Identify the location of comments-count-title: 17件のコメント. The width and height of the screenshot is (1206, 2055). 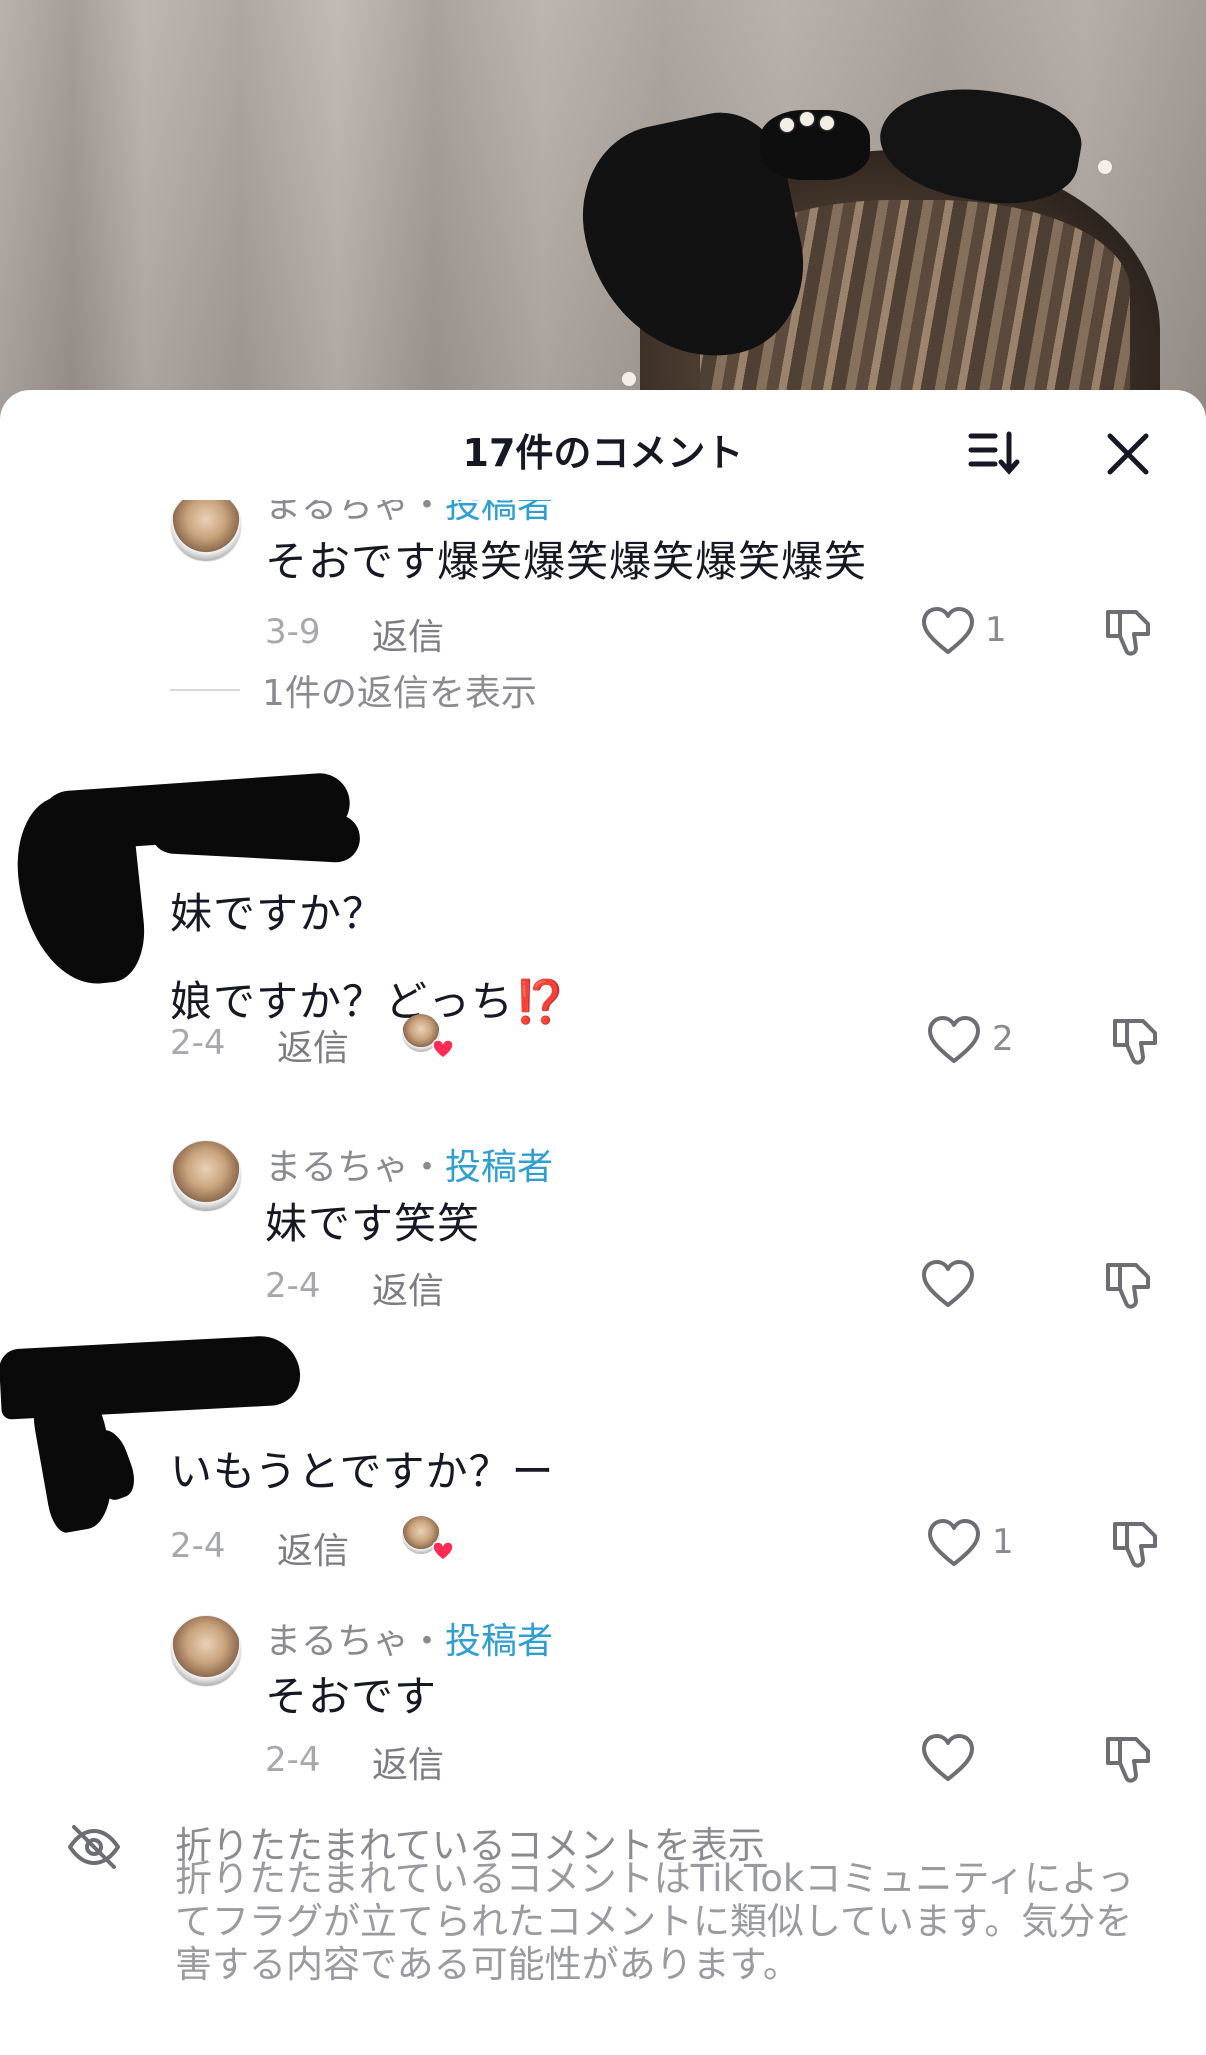
(603, 453).